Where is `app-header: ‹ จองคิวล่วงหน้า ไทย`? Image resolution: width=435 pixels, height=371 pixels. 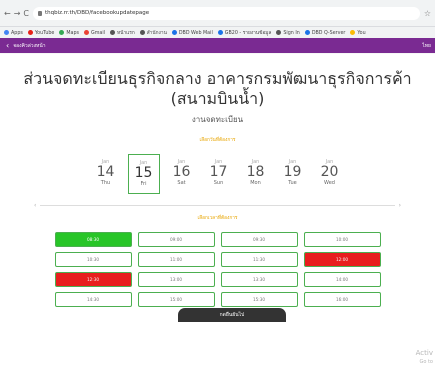 app-header: ‹ จองคิวล่วงหน้า ไทย is located at coordinates (217, 45).